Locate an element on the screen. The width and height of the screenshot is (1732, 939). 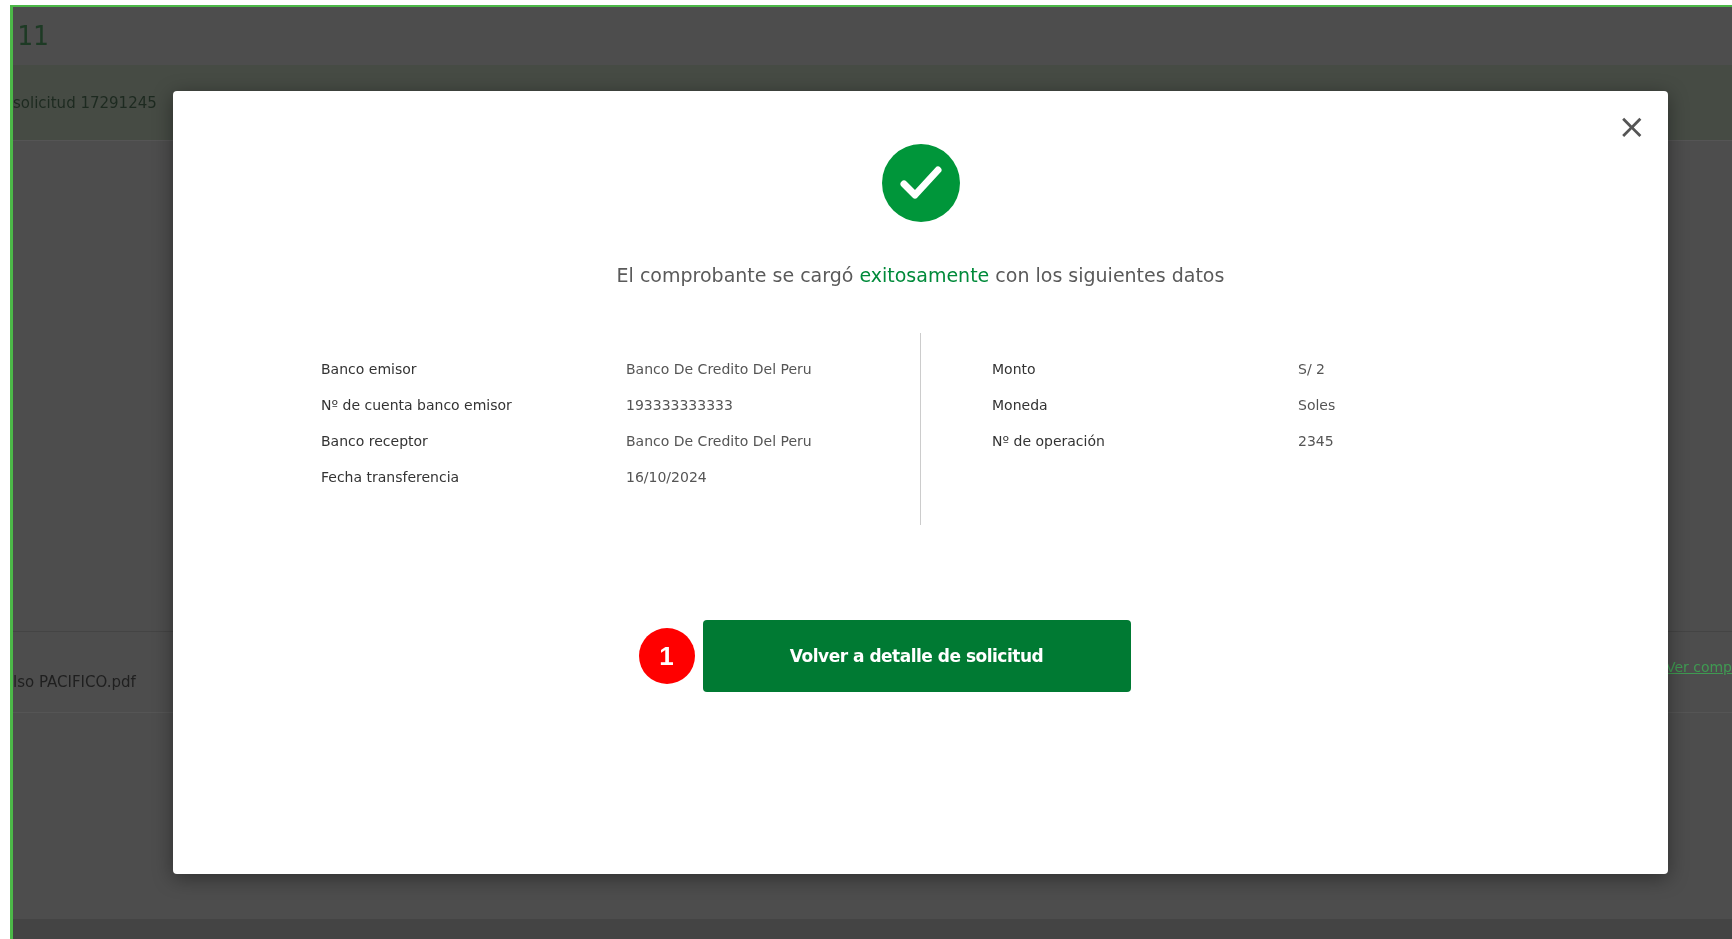
detail-value: 16/10/2024 is located at coordinates (667, 477).